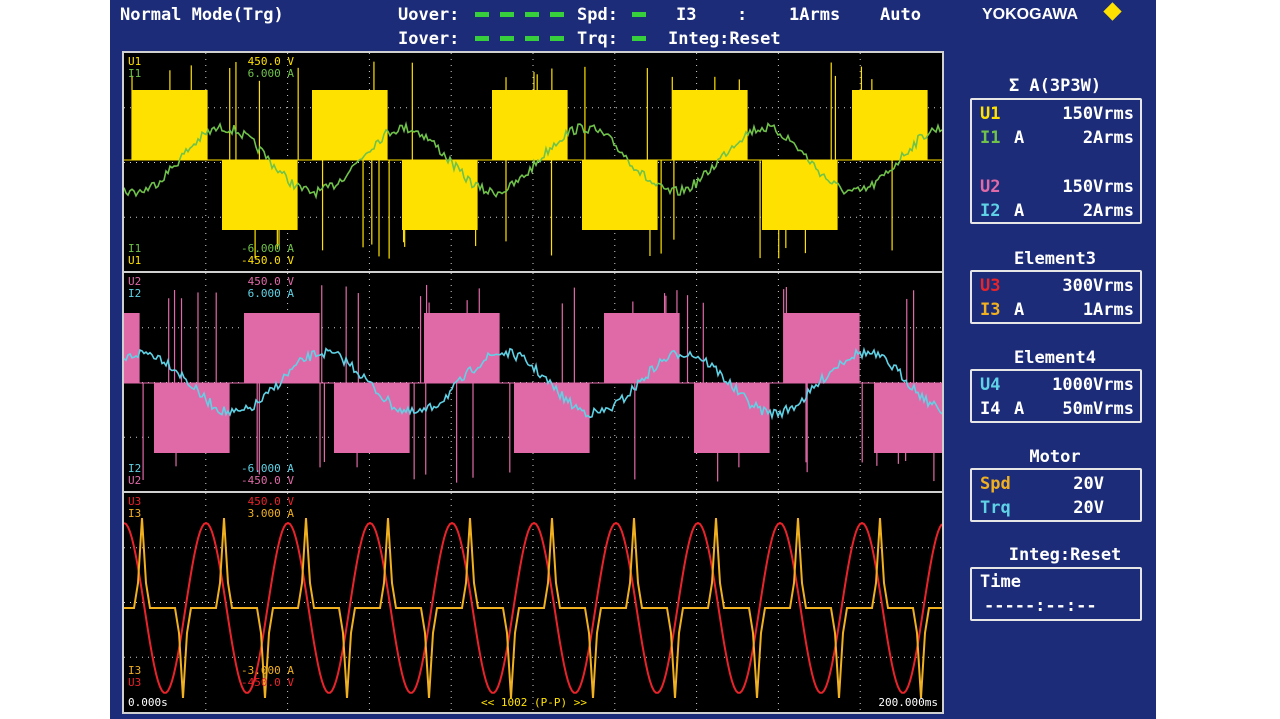  Describe the element at coordinates (270, 513) in the screenshot. I see `i3-scale-top: 3.000 A` at that location.